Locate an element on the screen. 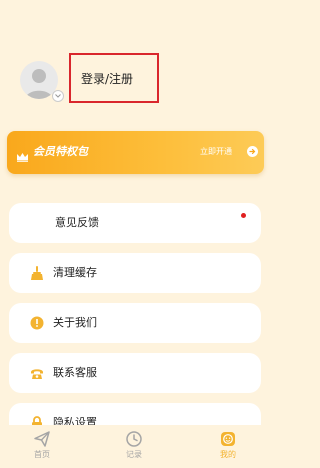 The image size is (320, 468). bottom-tab-bar: 首页 记录 我的 is located at coordinates (135, 446).